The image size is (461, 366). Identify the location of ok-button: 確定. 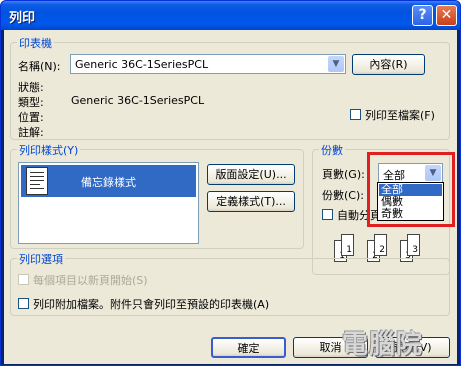
(248, 347).